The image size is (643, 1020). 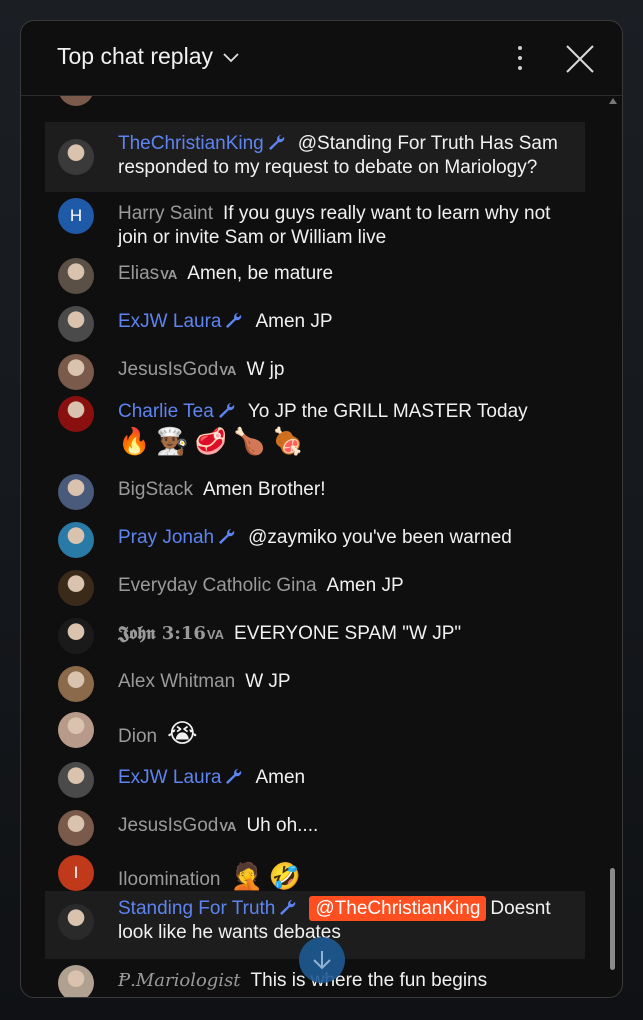 I want to click on emoji: 🍗, so click(x=249, y=441).